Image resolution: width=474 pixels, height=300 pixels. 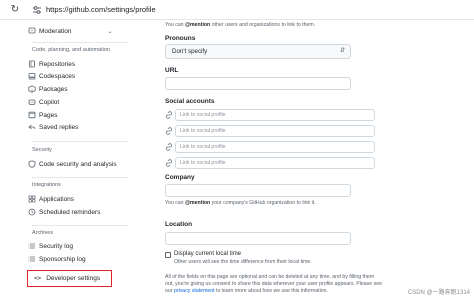 I want to click on sidebar-item-label: Saved replies, so click(x=59, y=127).